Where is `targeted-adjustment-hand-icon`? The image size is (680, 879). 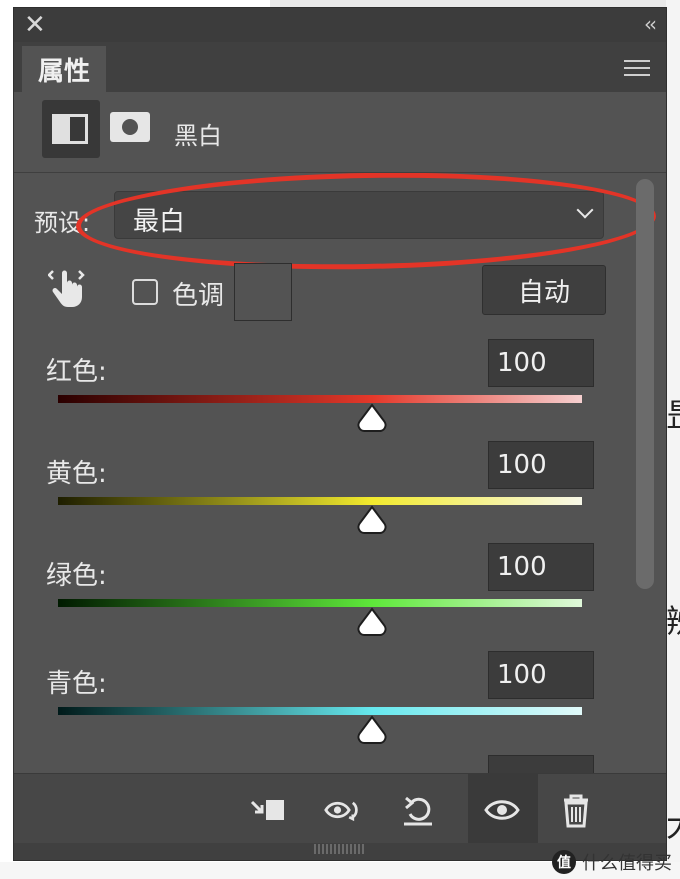 targeted-adjustment-hand-icon is located at coordinates (68, 287).